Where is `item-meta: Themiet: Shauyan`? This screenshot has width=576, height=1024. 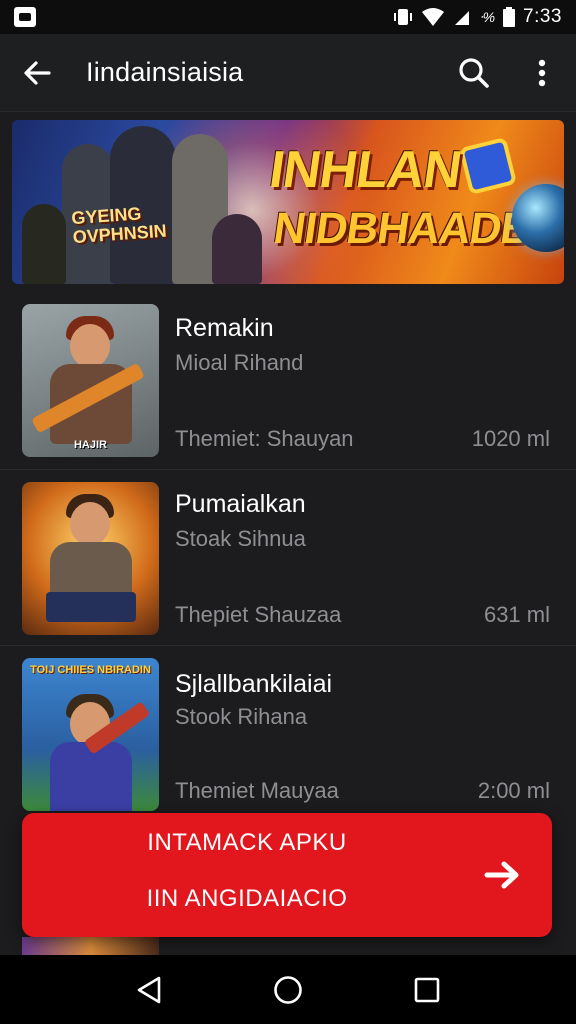
item-meta: Themiet: Shauyan is located at coordinates (264, 438).